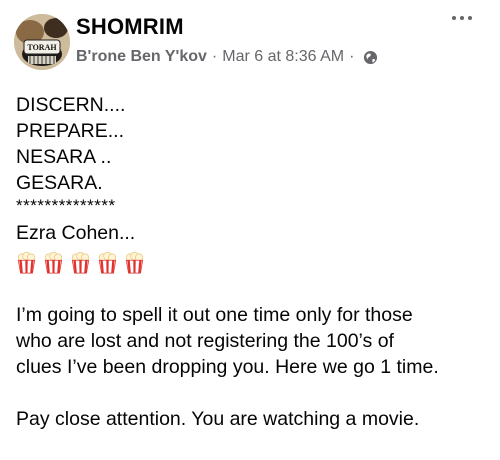  Describe the element at coordinates (42, 47) in the screenshot. I see `avatar-label: TORAH` at that location.